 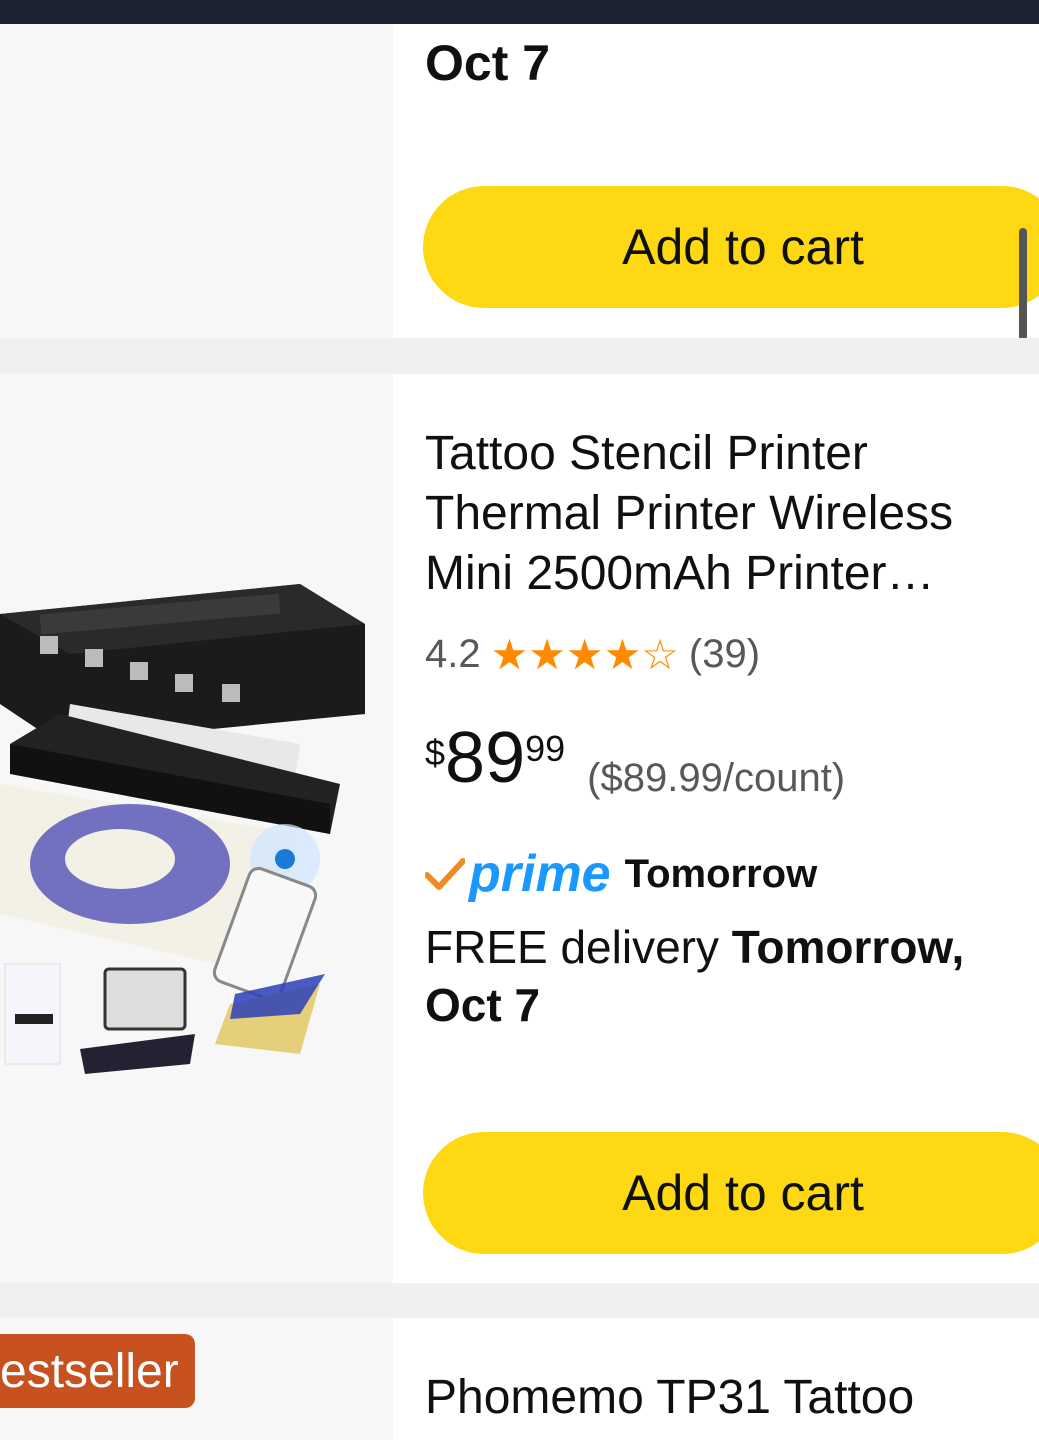 I want to click on product-info: Oct 7 Add to cart, so click(x=716, y=181).